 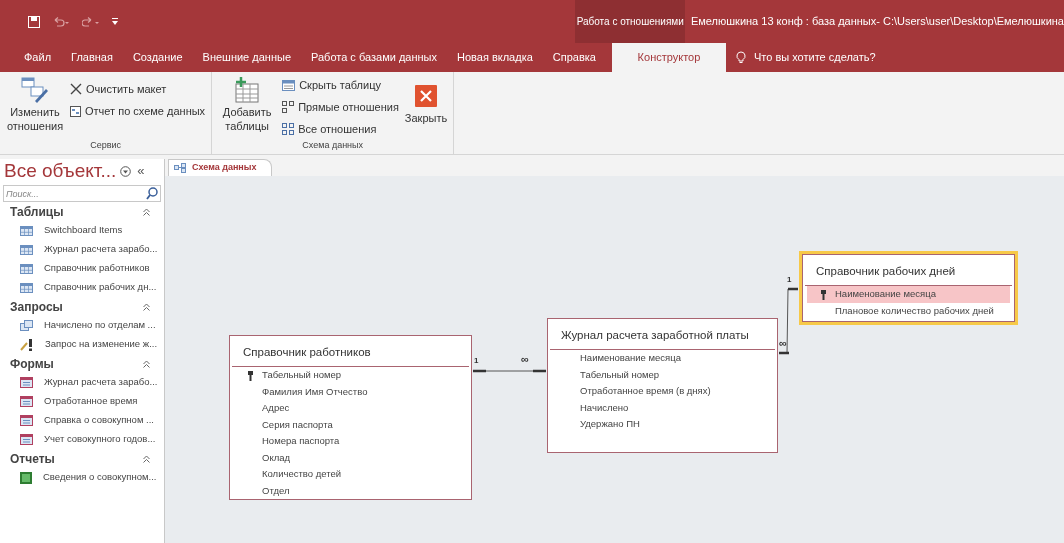 What do you see at coordinates (350, 352) in the screenshot?
I see `table-title: Справочник работников` at bounding box center [350, 352].